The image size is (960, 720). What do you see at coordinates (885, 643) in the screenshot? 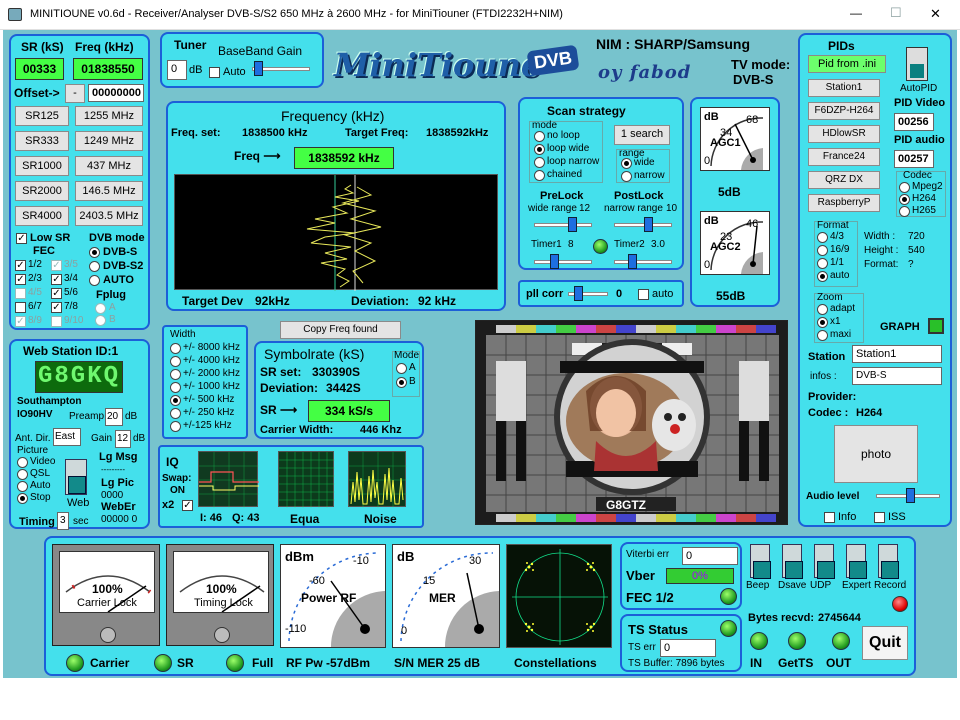
I see `quit-button: Quit` at bounding box center [885, 643].